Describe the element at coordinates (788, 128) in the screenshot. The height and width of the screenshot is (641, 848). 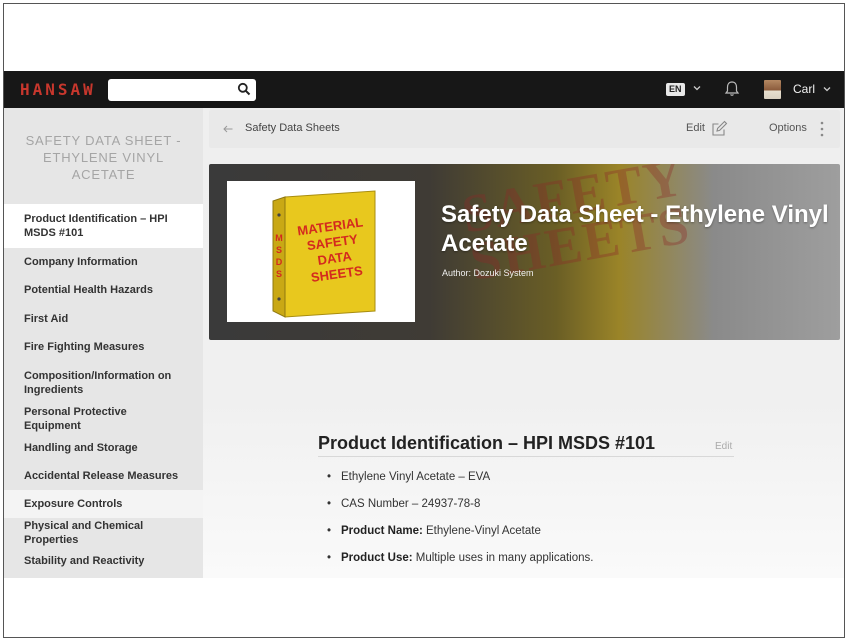
I see `options-button: Options` at that location.